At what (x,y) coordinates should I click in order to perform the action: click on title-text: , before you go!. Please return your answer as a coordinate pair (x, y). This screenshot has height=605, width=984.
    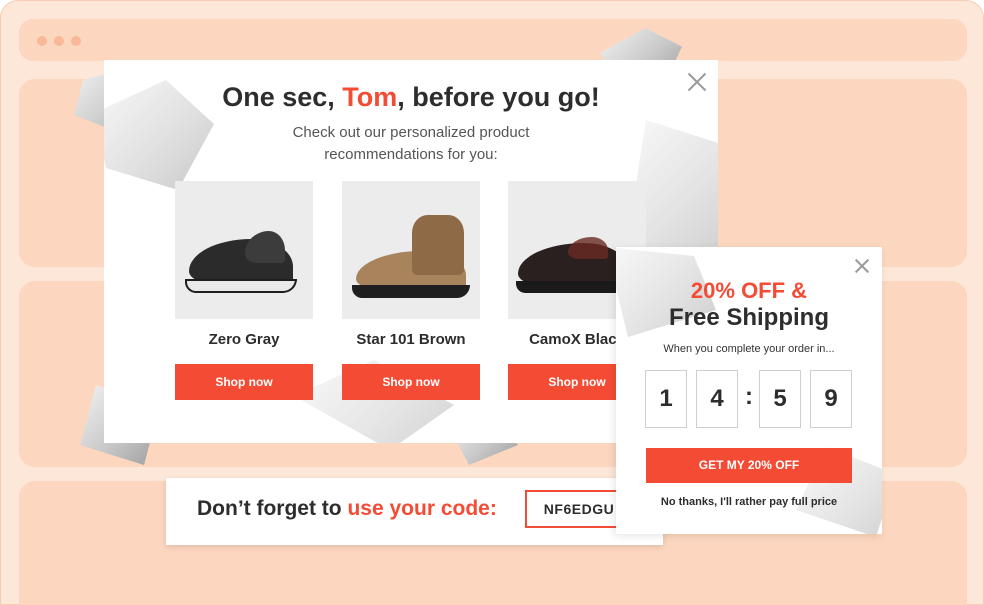
    Looking at the image, I should click on (498, 97).